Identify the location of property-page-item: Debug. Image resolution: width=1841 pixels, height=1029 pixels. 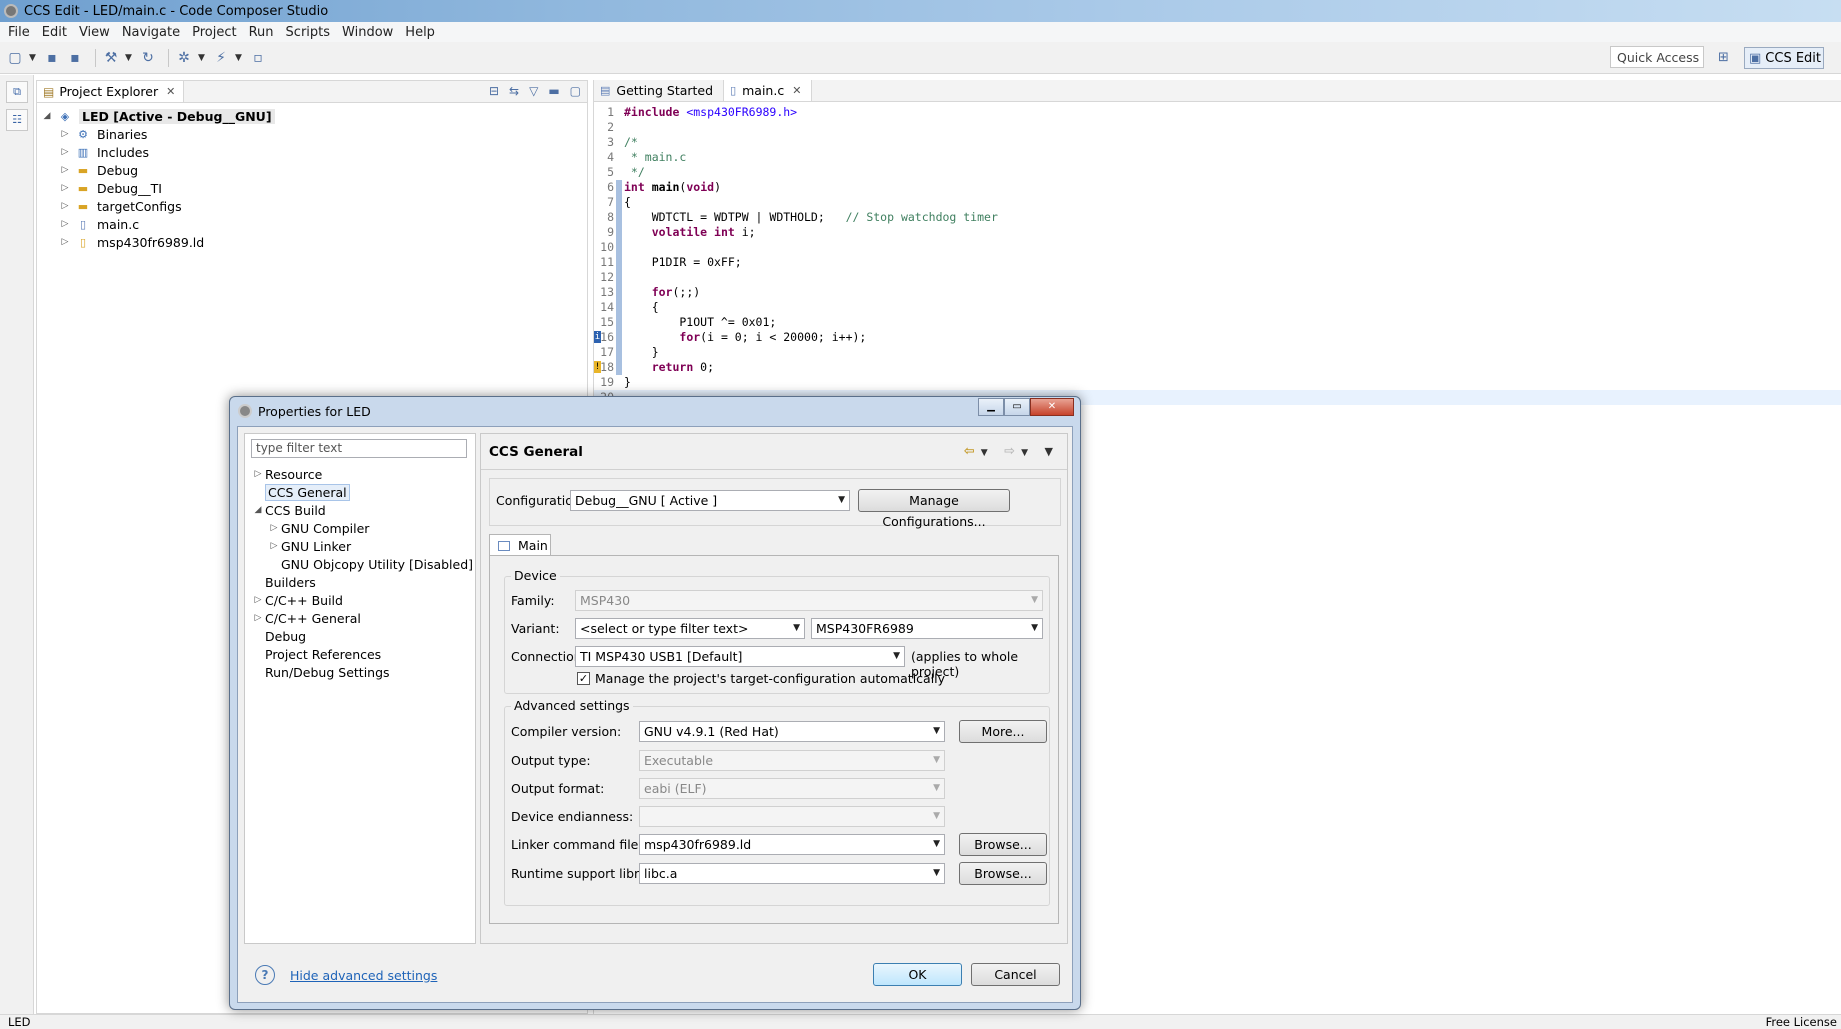
(362, 636).